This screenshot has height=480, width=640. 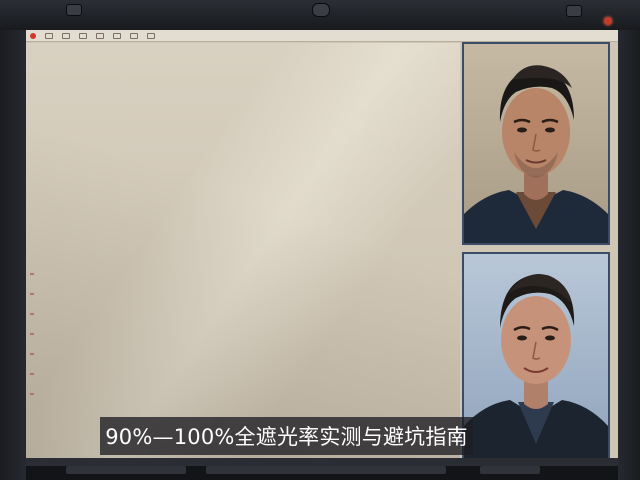 I want to click on portrait-panel-bottom, so click(x=536, y=359).